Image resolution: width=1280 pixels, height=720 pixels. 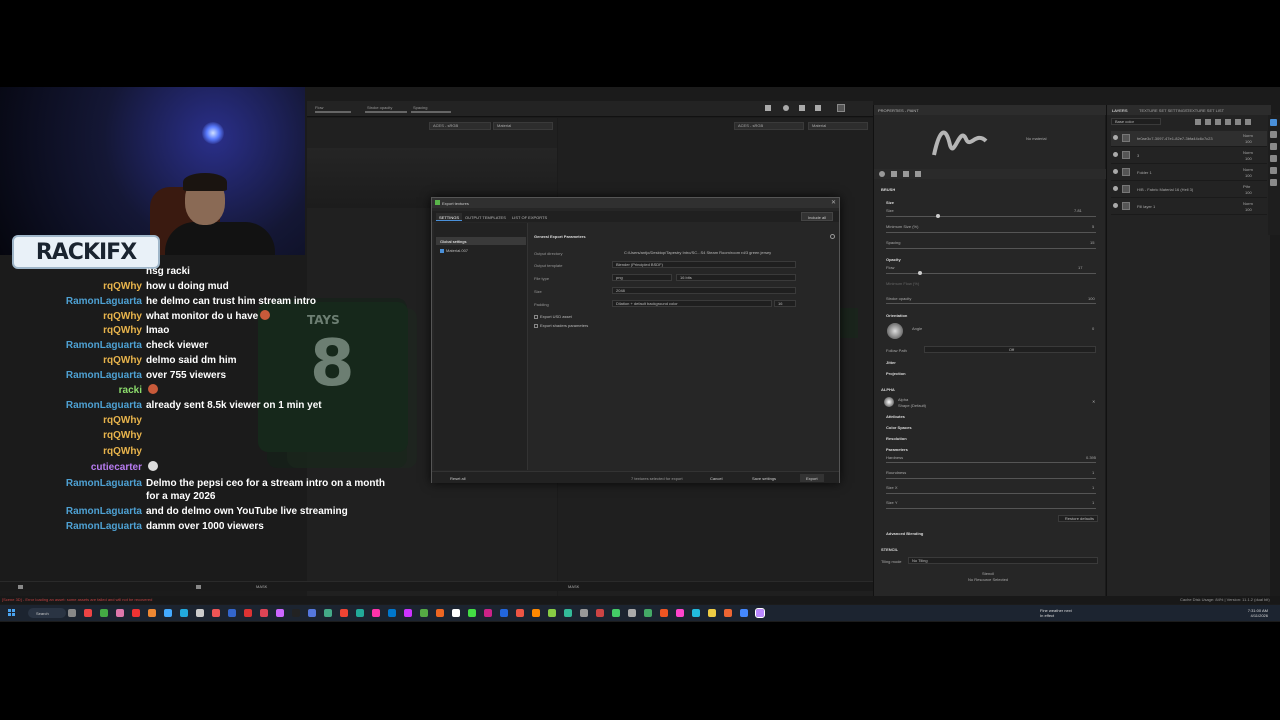 What do you see at coordinates (838, 126) in the screenshot?
I see `channel-dropdown-2d: Material` at bounding box center [838, 126].